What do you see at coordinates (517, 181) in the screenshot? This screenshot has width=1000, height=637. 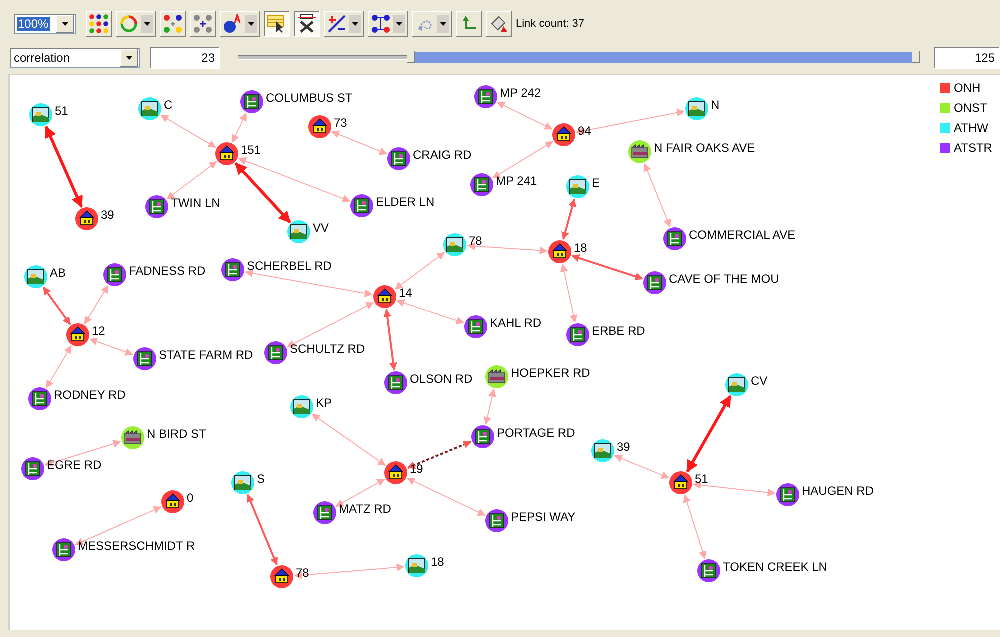 I see `node-label: MP 241` at bounding box center [517, 181].